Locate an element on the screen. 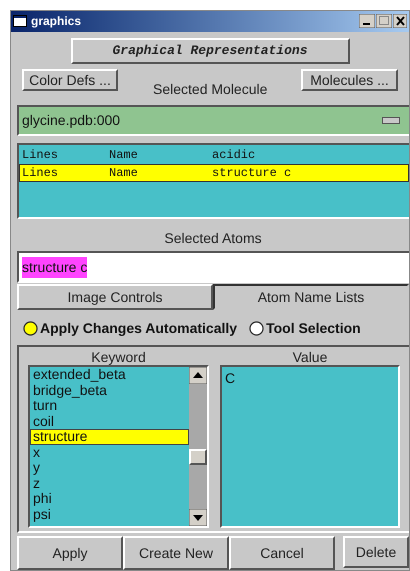  molecule-dropdown: glycine.pdb:000 is located at coordinates (213, 120).